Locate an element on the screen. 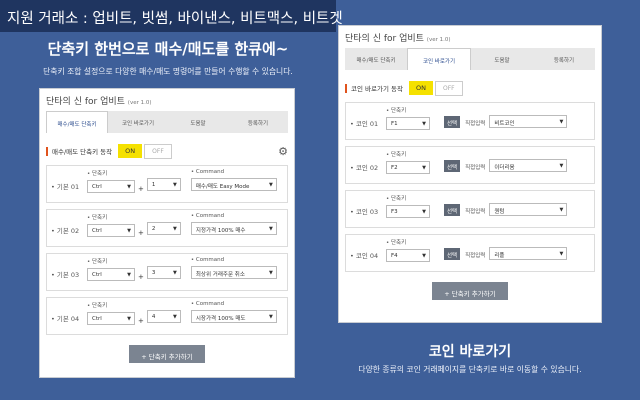 The height and width of the screenshot is (400, 640). coin-row: • 코인 03 • 단축키 F3 ▼ 선택 직접입력 퀀텀 ▼ is located at coordinates (470, 209).